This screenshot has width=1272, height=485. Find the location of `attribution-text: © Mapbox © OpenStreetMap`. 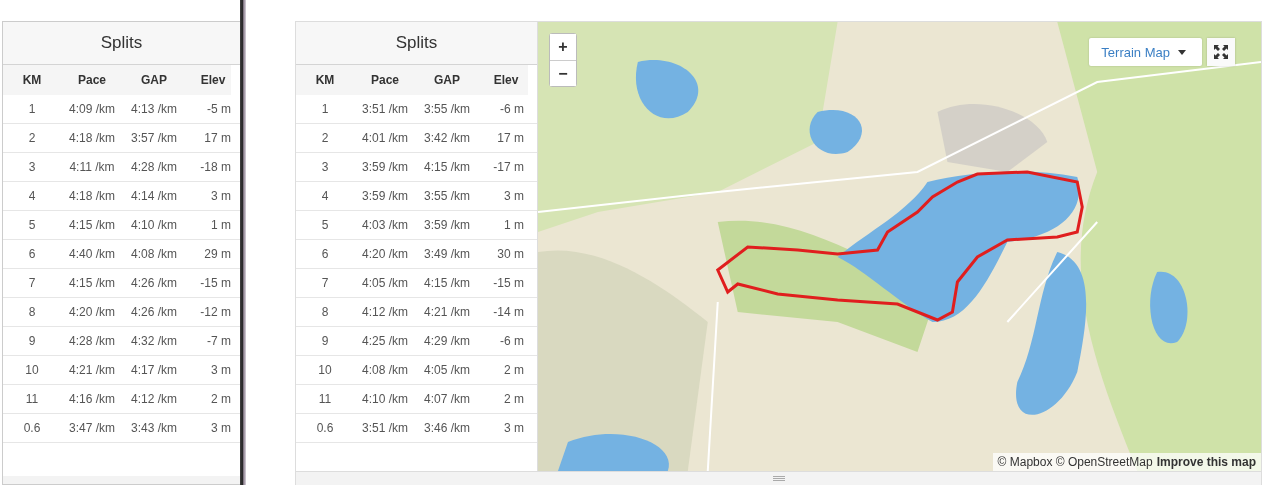

attribution-text: © Mapbox © OpenStreetMap is located at coordinates (1075, 462).